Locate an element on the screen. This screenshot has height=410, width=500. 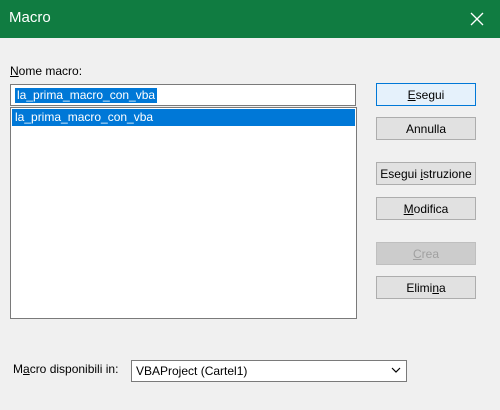
macro-name-label: Nome macro: is located at coordinates (46, 71).